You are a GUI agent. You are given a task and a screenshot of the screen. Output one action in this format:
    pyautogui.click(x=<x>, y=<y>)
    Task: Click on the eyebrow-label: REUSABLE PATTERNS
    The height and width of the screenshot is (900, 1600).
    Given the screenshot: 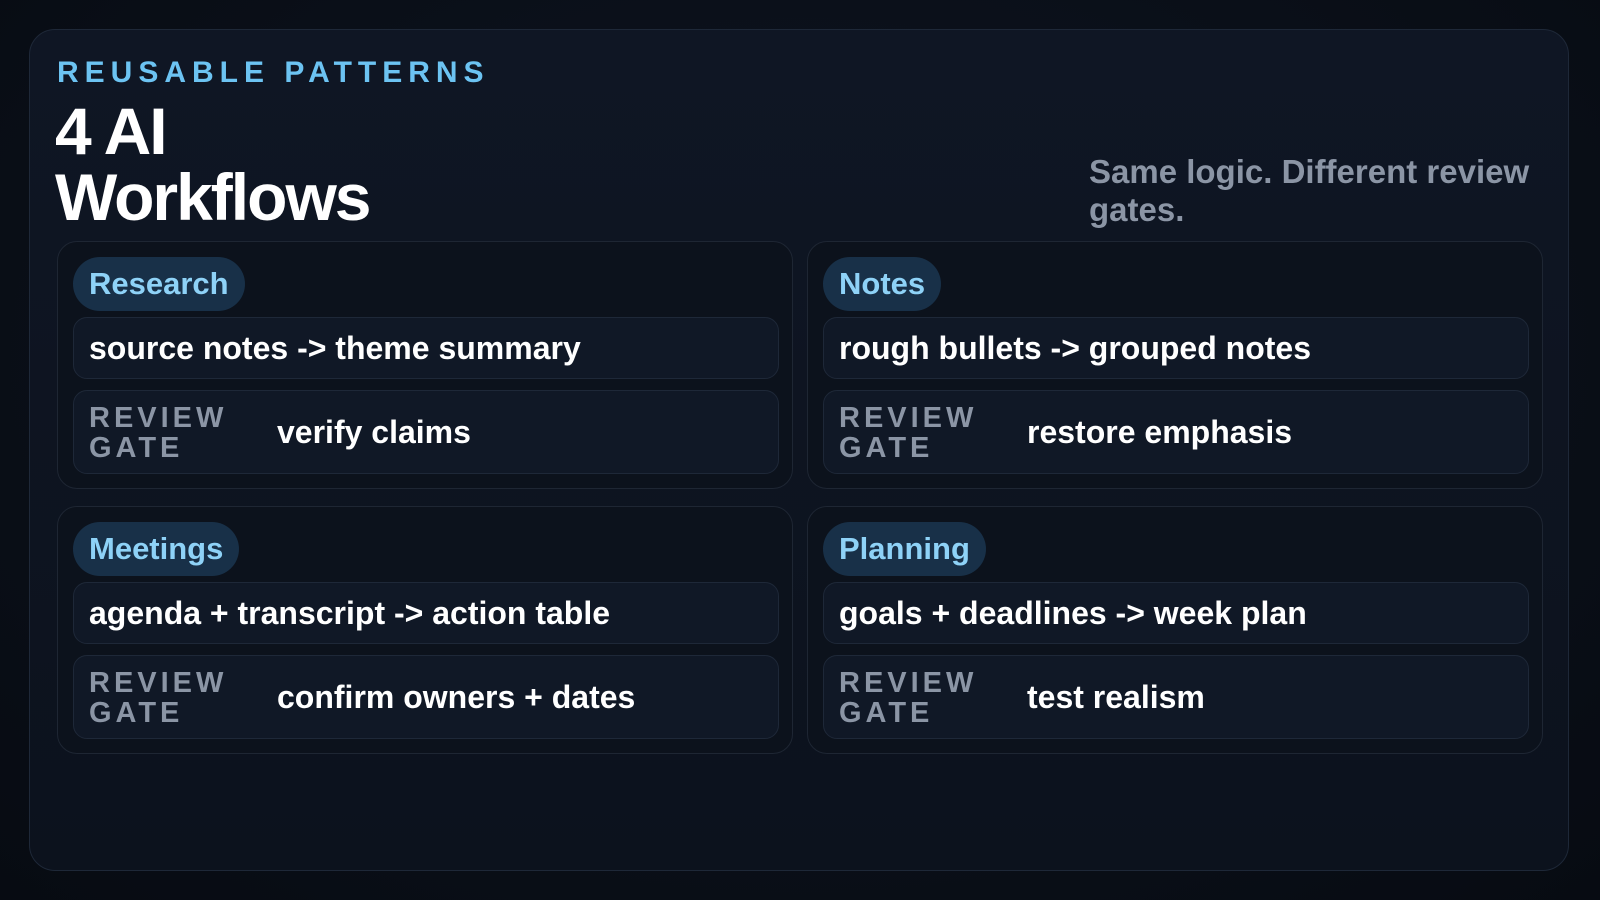 What is the action you would take?
    pyautogui.click(x=273, y=72)
    